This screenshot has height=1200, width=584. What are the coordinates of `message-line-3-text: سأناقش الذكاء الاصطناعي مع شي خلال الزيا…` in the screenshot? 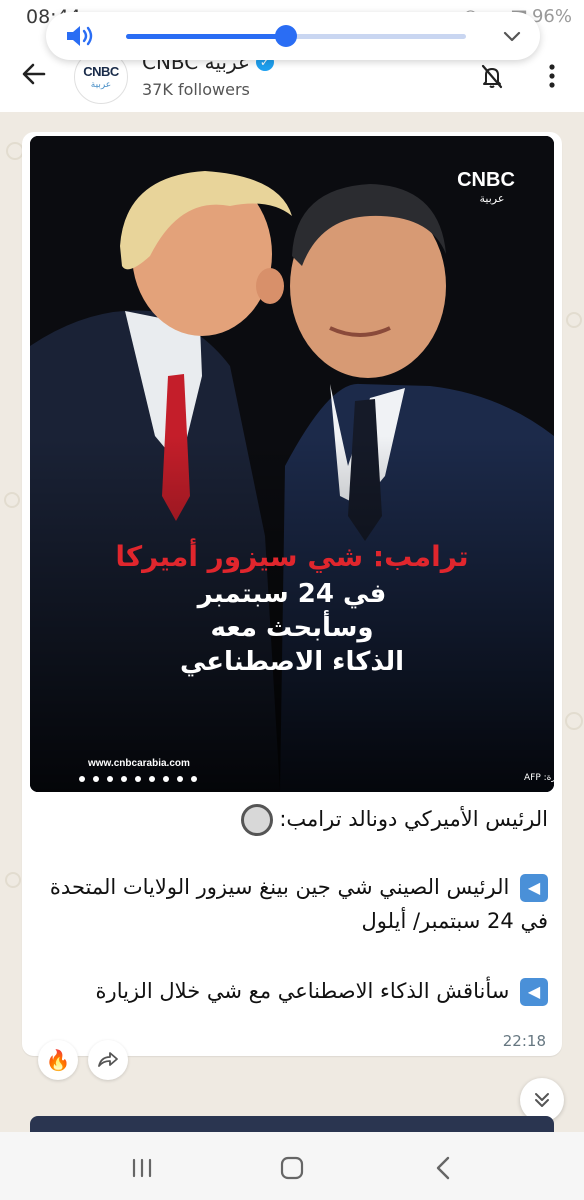 It's located at (302, 991).